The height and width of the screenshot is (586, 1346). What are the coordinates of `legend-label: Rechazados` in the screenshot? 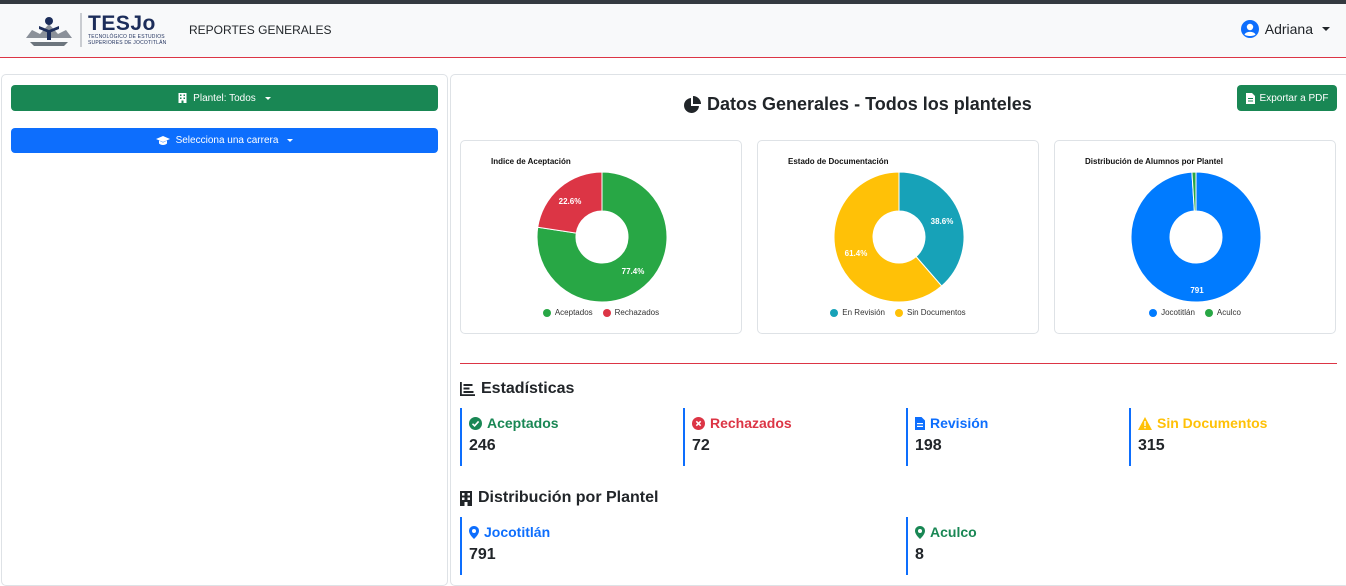 It's located at (637, 312).